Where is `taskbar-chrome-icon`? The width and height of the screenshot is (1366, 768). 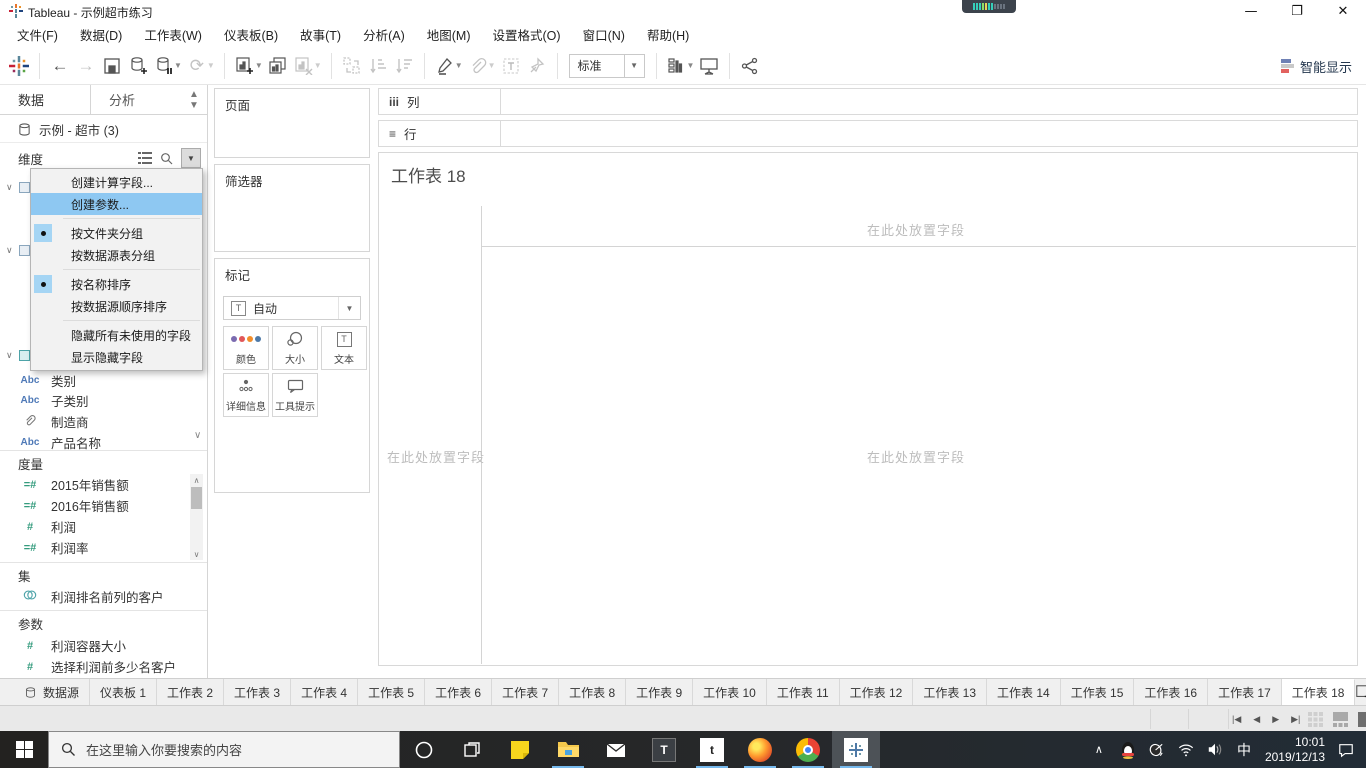
taskbar-chrome-icon is located at coordinates (808, 749).